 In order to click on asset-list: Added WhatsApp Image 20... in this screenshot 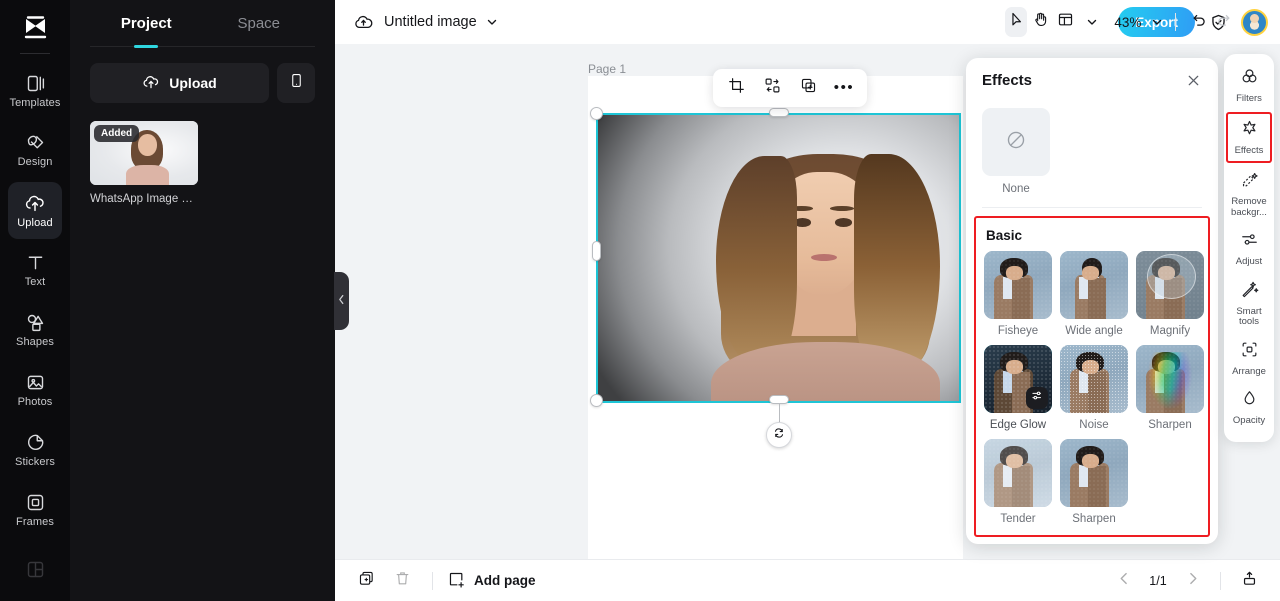, I will do `click(202, 154)`.